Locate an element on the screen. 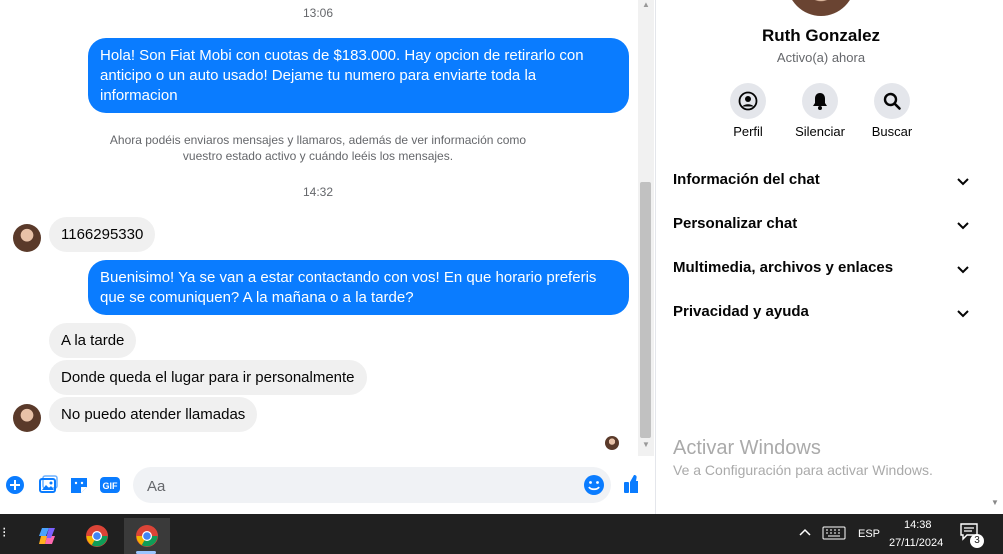 The width and height of the screenshot is (1003, 554). search-icon is located at coordinates (892, 101).